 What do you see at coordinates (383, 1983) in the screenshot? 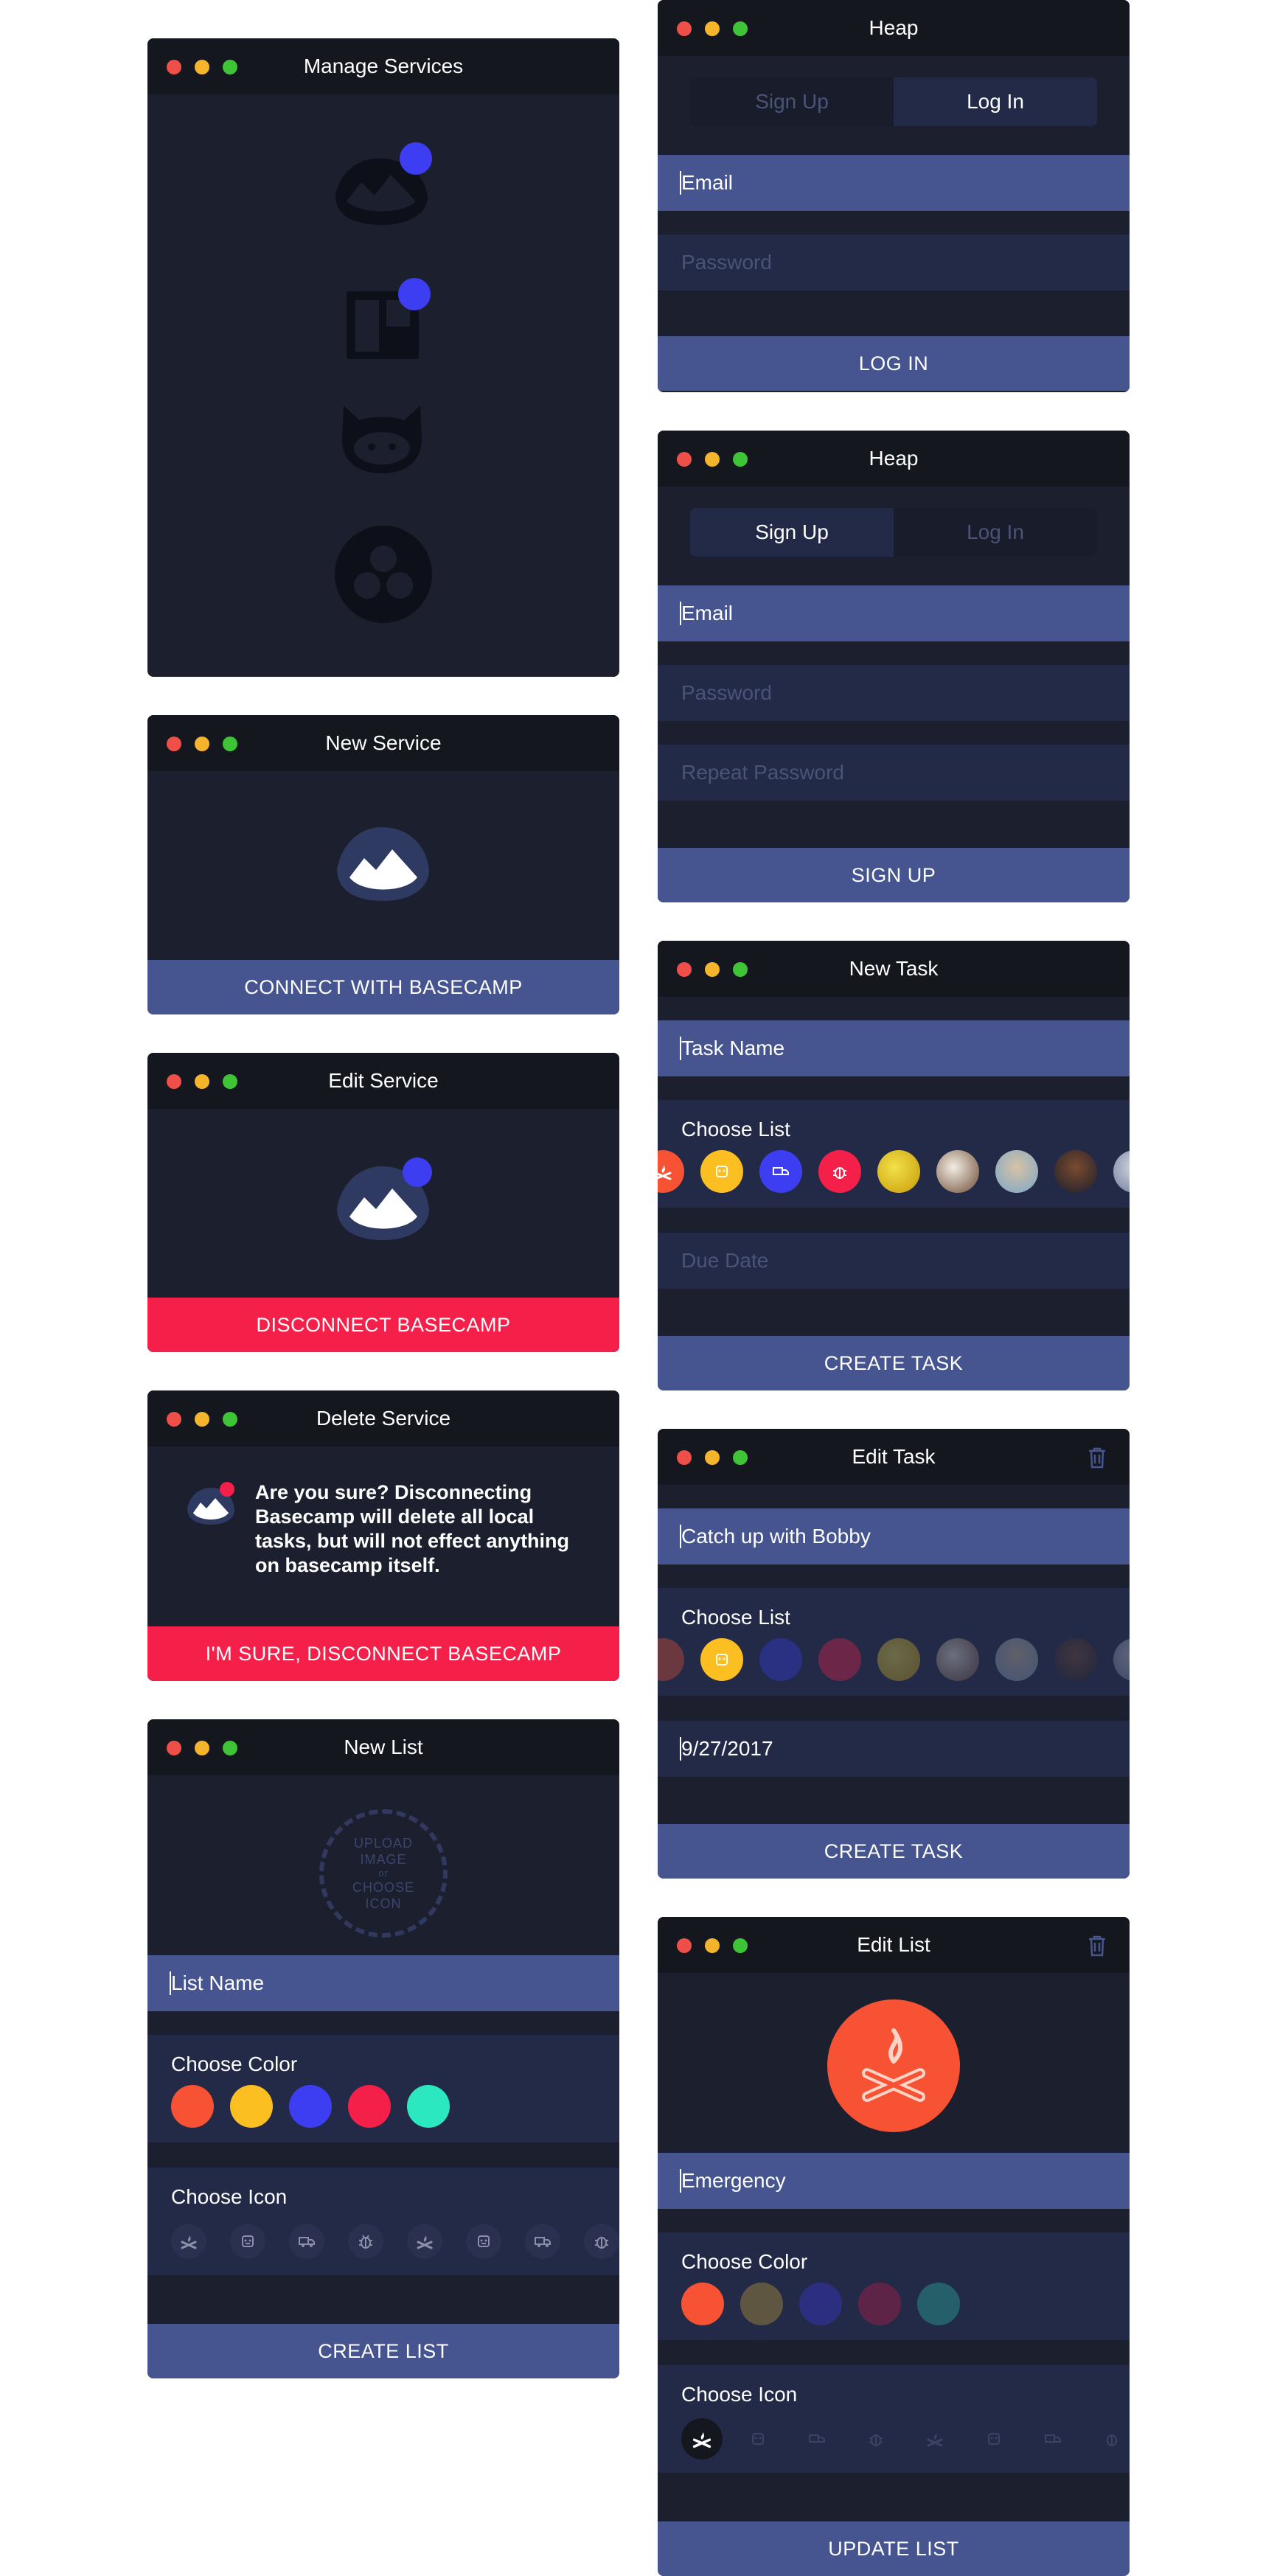
I see `list-name-input: List Name` at bounding box center [383, 1983].